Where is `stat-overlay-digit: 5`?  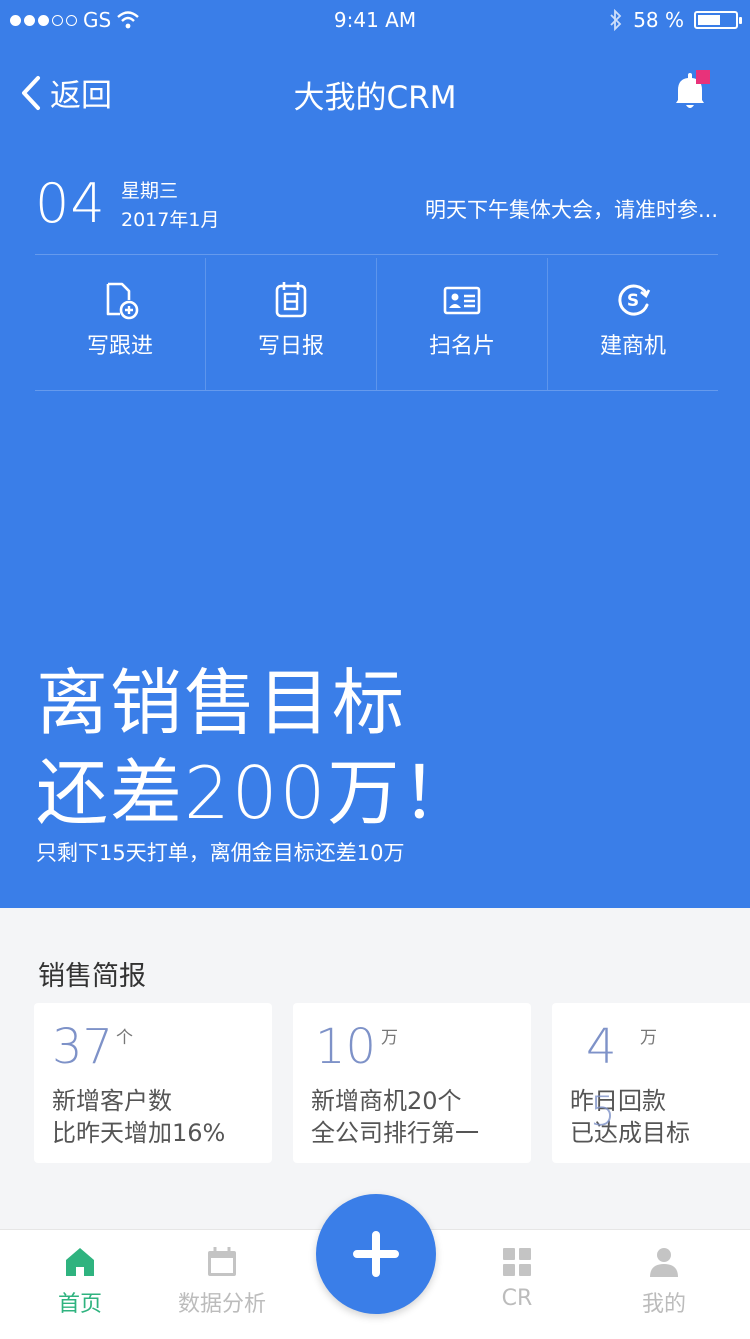
stat-overlay-digit: 5 is located at coordinates (603, 1112).